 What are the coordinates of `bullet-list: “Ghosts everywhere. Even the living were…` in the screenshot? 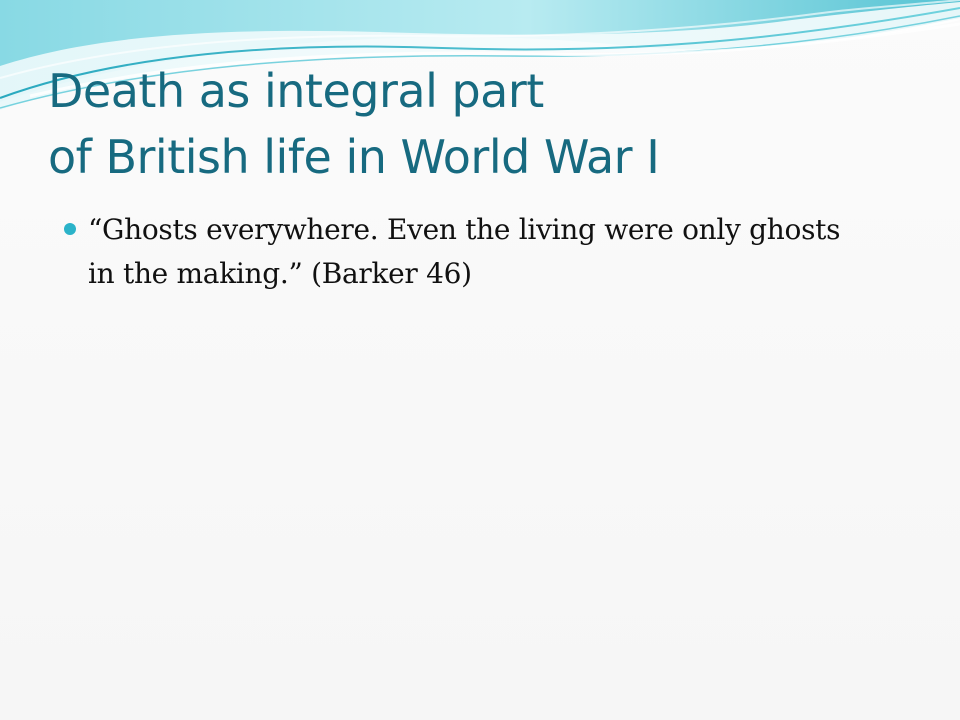 It's located at (489, 252).